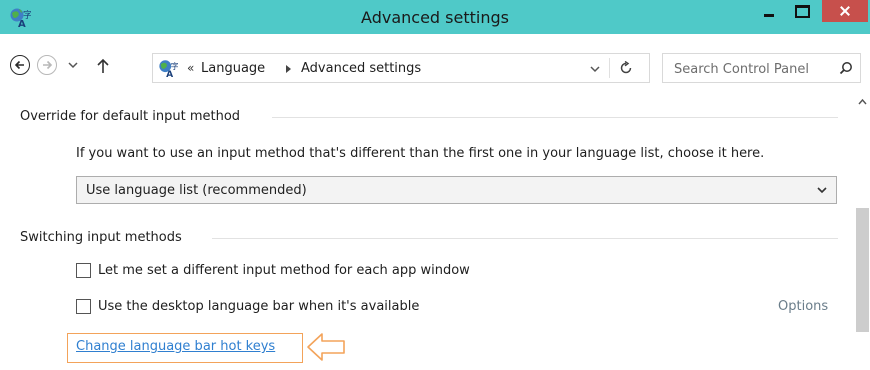 This screenshot has width=870, height=370. I want to click on refresh-icon, so click(626, 68).